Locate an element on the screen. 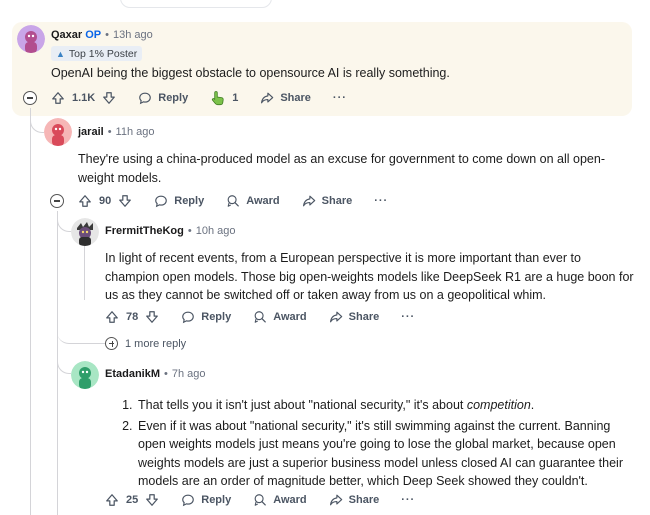 Image resolution: width=650 pixels, height=515 pixels. comment-actions: 78 Reply Award Share ··· is located at coordinates (260, 317).